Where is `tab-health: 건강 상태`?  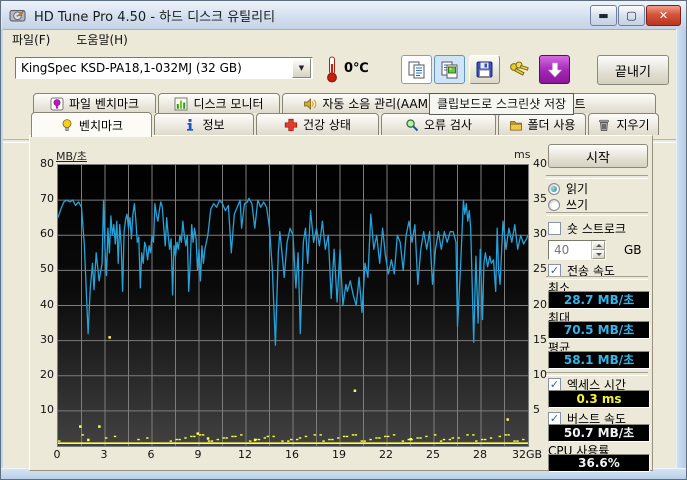
tab-health: 건강 상태 is located at coordinates (317, 124).